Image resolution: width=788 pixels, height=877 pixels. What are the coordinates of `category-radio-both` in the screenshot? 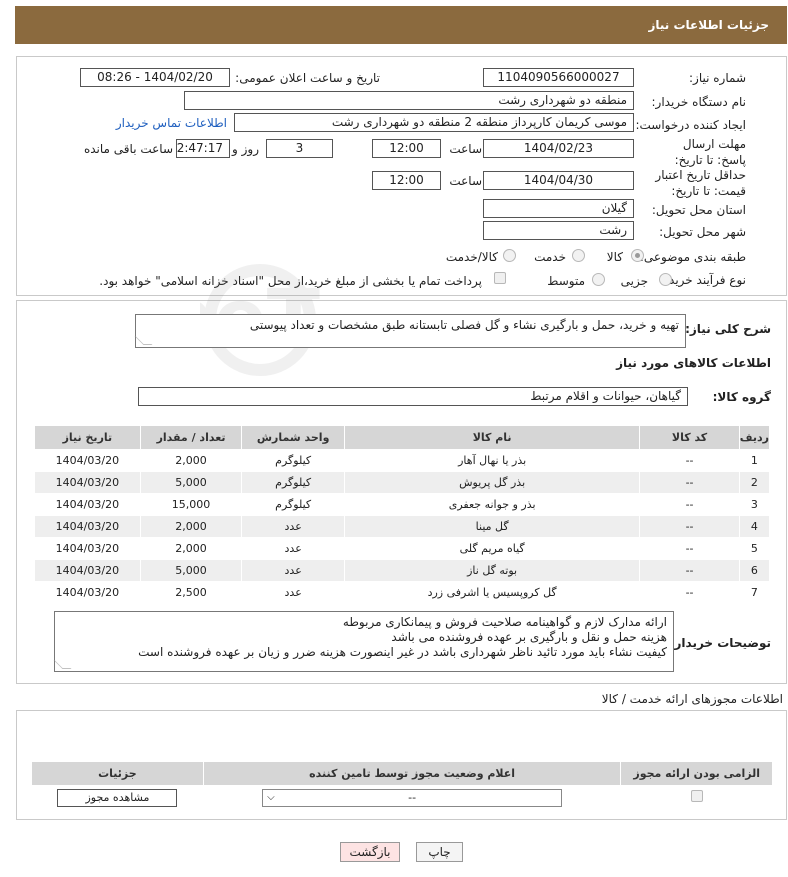 It's located at (509, 255).